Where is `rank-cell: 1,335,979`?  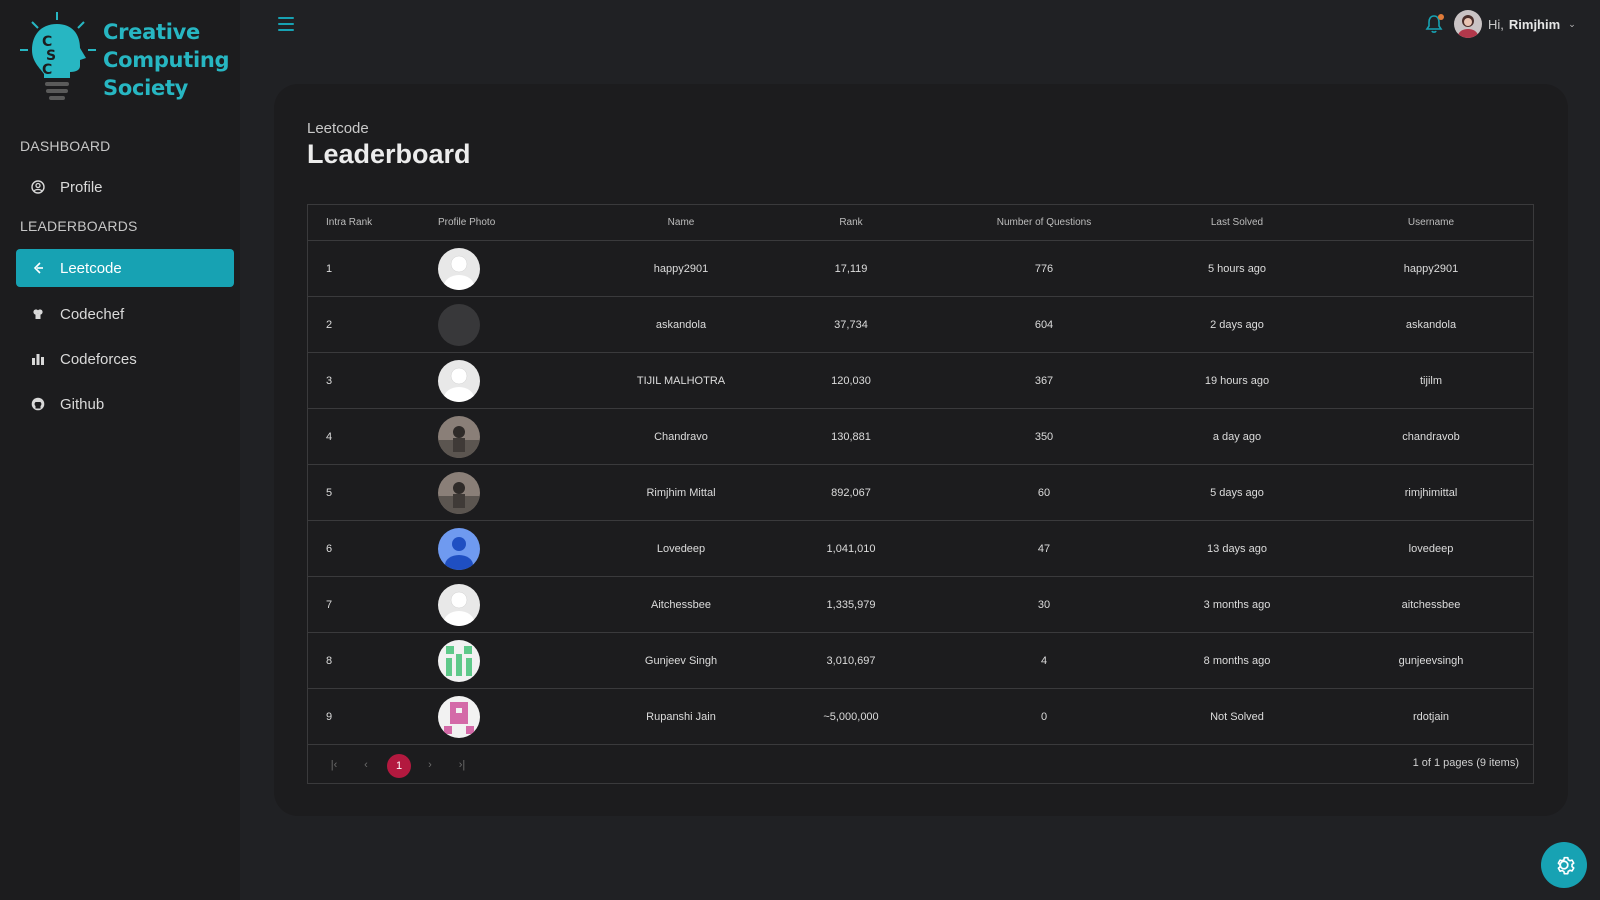 rank-cell: 1,335,979 is located at coordinates (851, 605).